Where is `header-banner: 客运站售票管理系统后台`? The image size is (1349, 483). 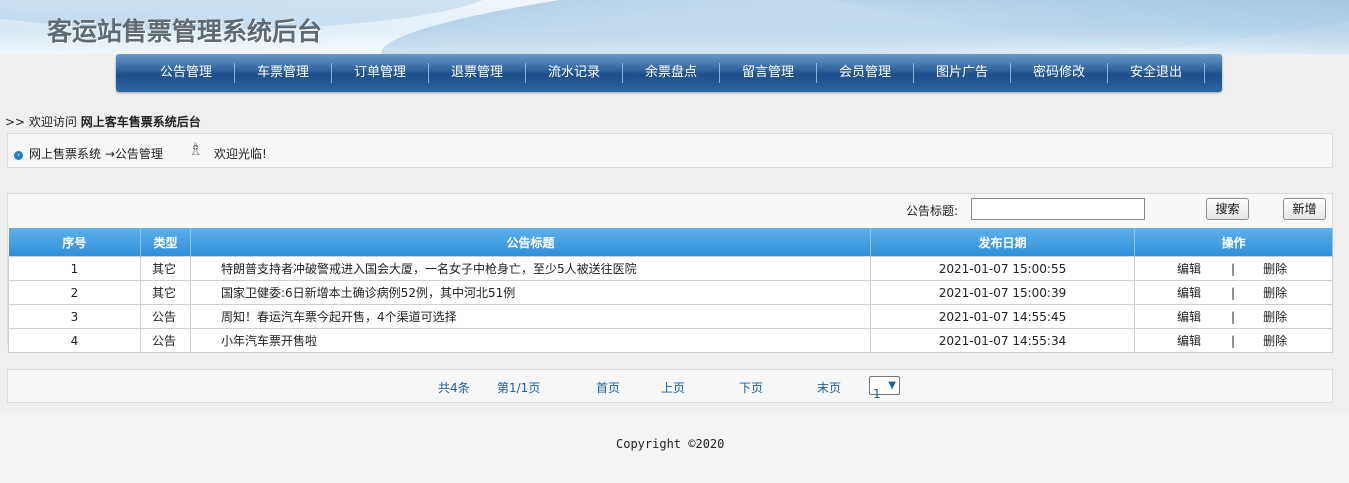
header-banner: 客运站售票管理系统后台 is located at coordinates (674, 27).